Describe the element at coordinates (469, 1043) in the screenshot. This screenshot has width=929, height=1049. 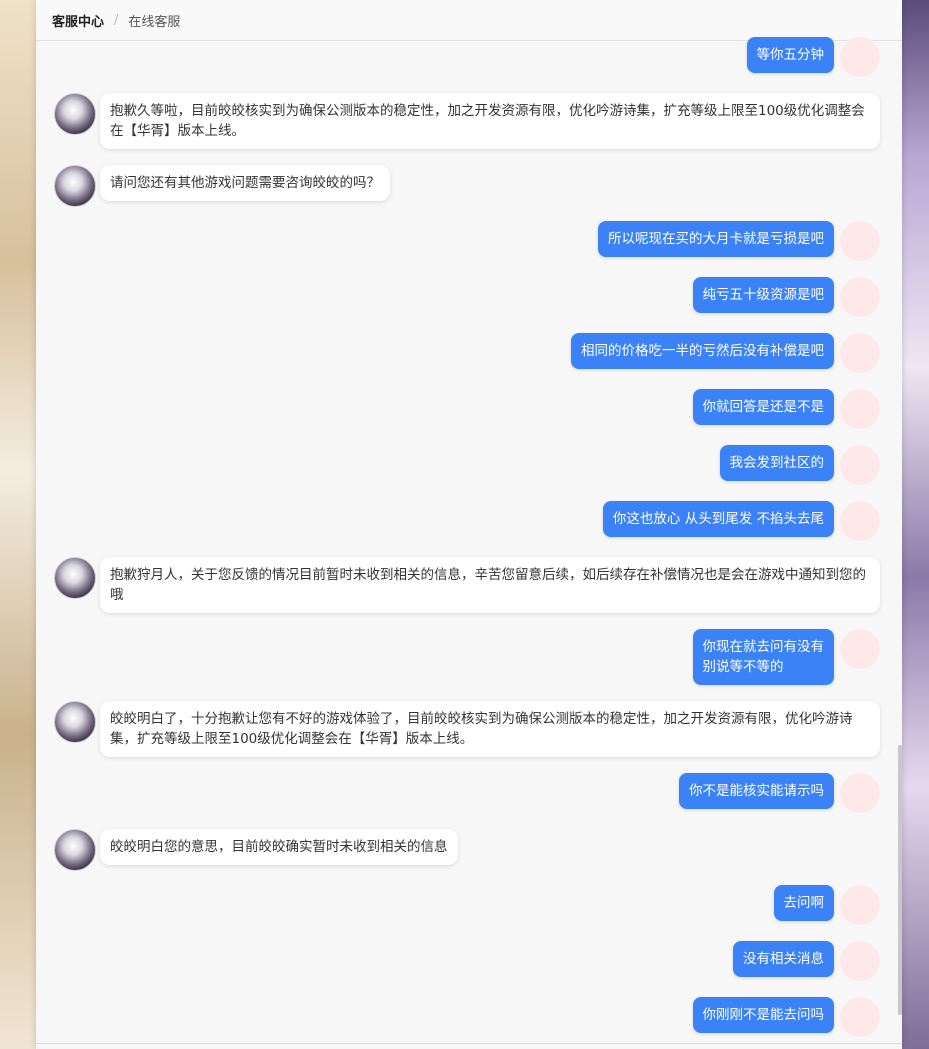
I see `input-divider` at that location.